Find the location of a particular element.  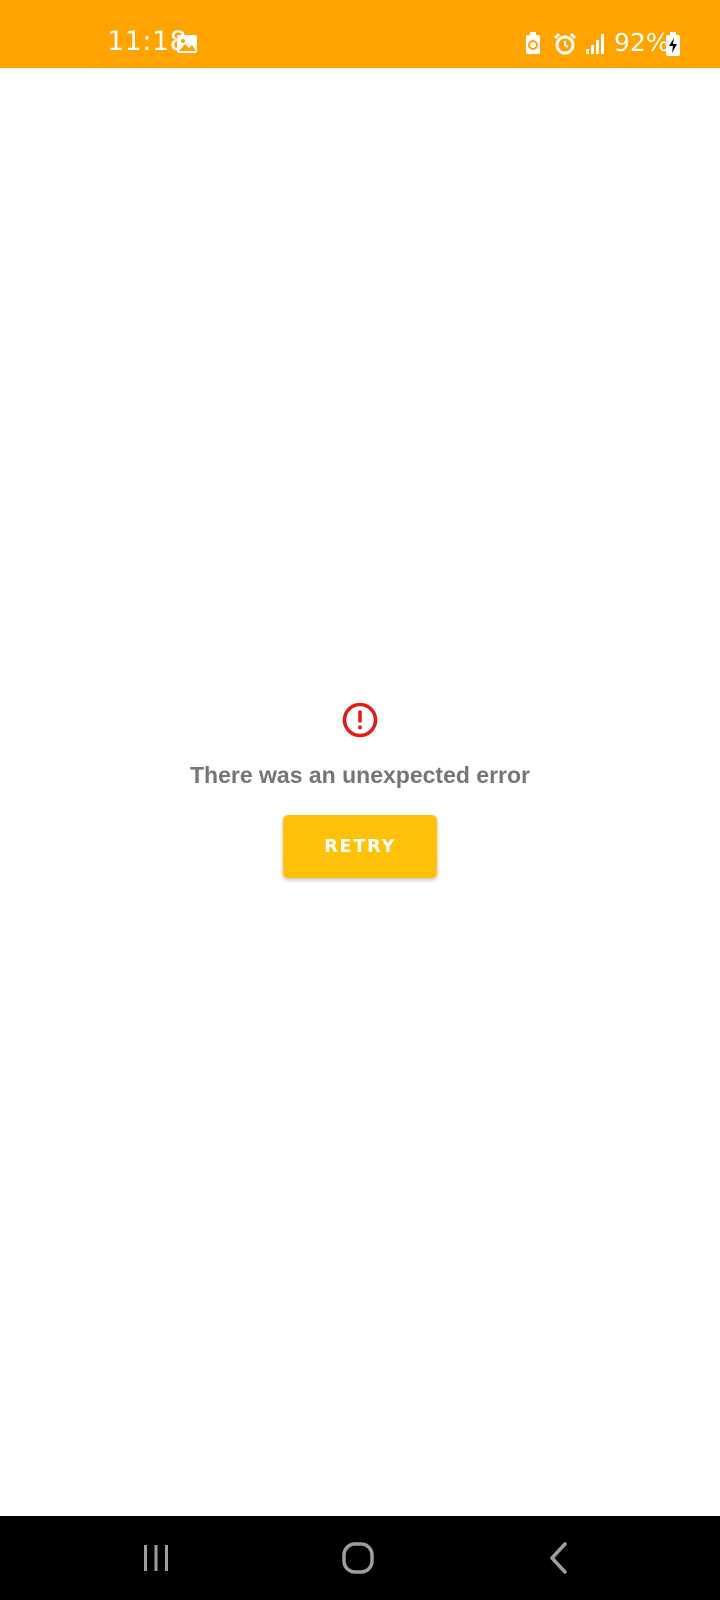

error-message: There was an unexpected error is located at coordinates (359, 775).